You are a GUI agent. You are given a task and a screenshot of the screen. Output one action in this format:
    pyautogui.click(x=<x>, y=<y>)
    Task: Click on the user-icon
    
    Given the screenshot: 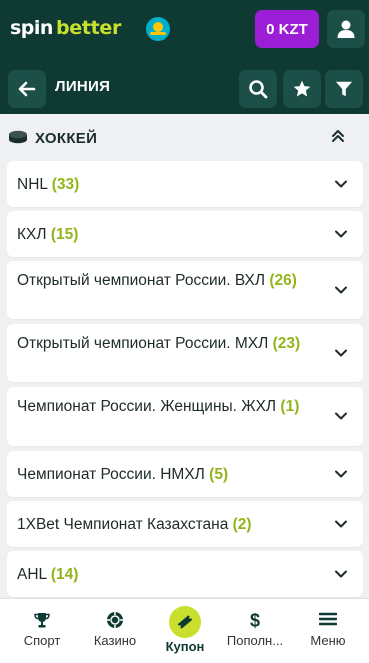 What is the action you would take?
    pyautogui.click(x=346, y=29)
    